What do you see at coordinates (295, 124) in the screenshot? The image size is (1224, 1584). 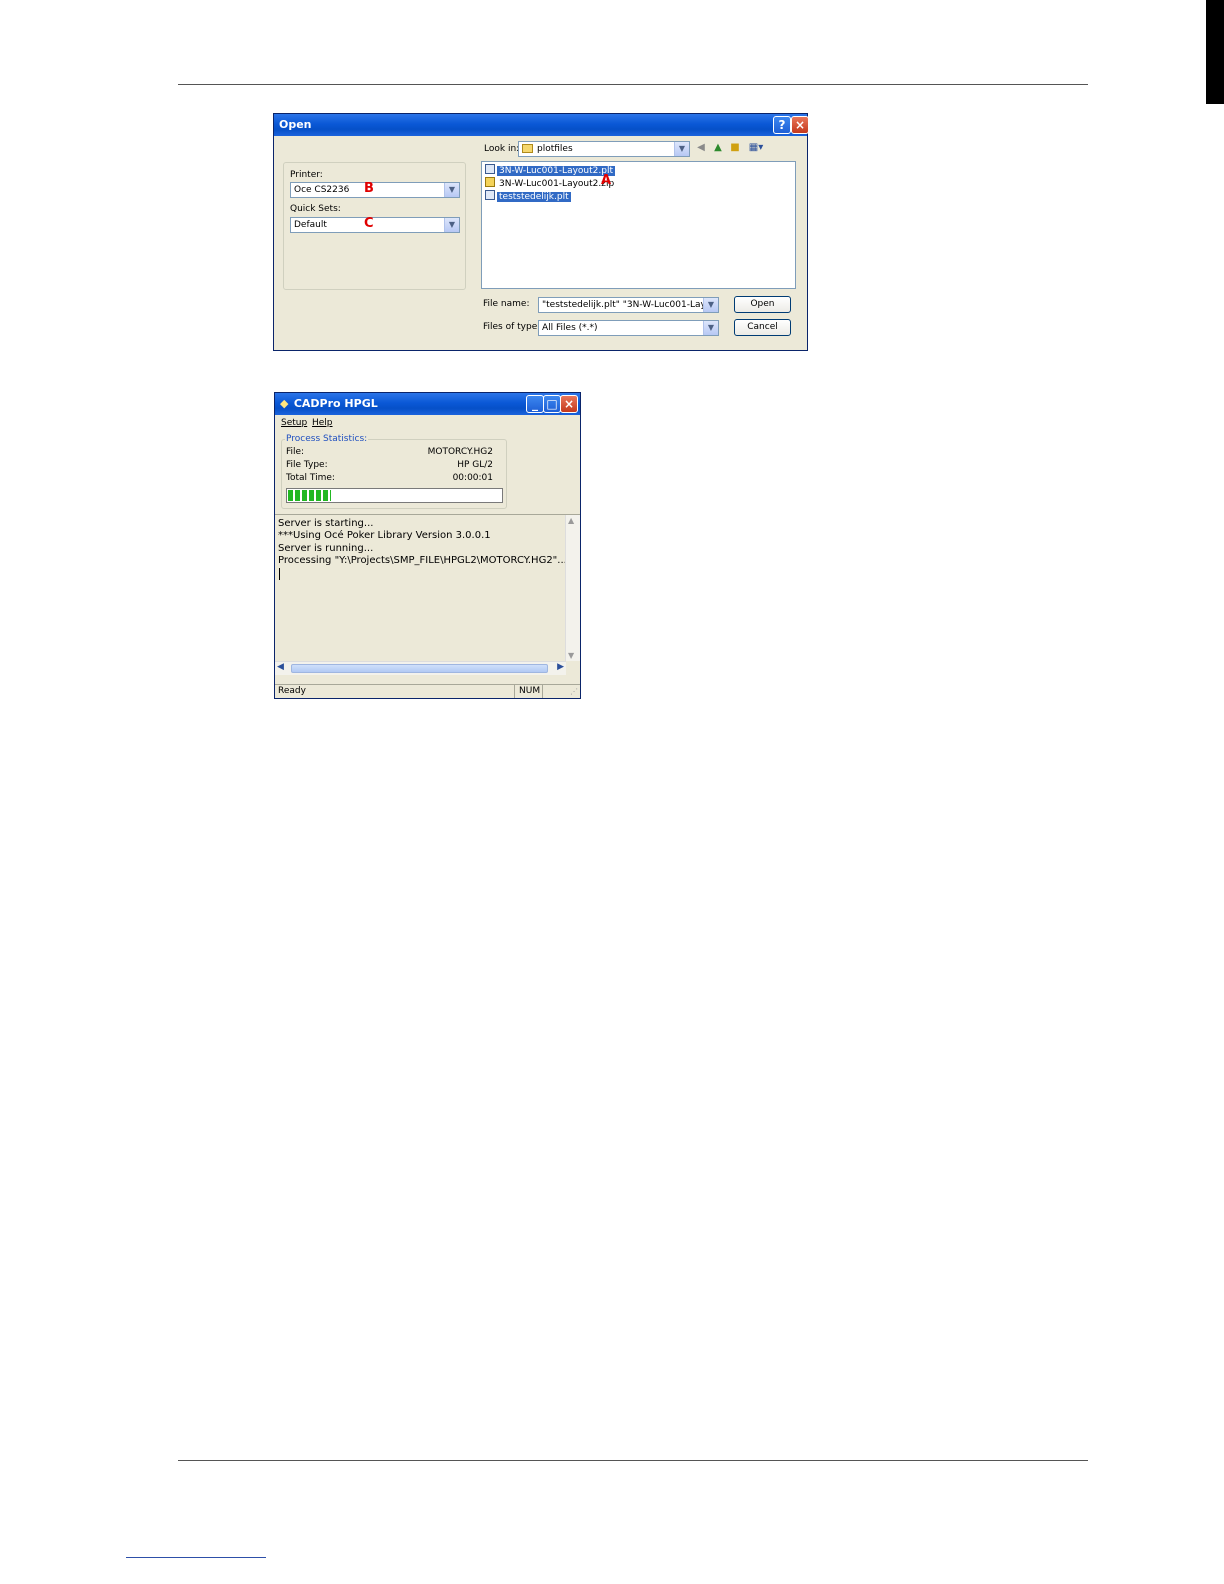 I see `open-dialog-title: Open` at bounding box center [295, 124].